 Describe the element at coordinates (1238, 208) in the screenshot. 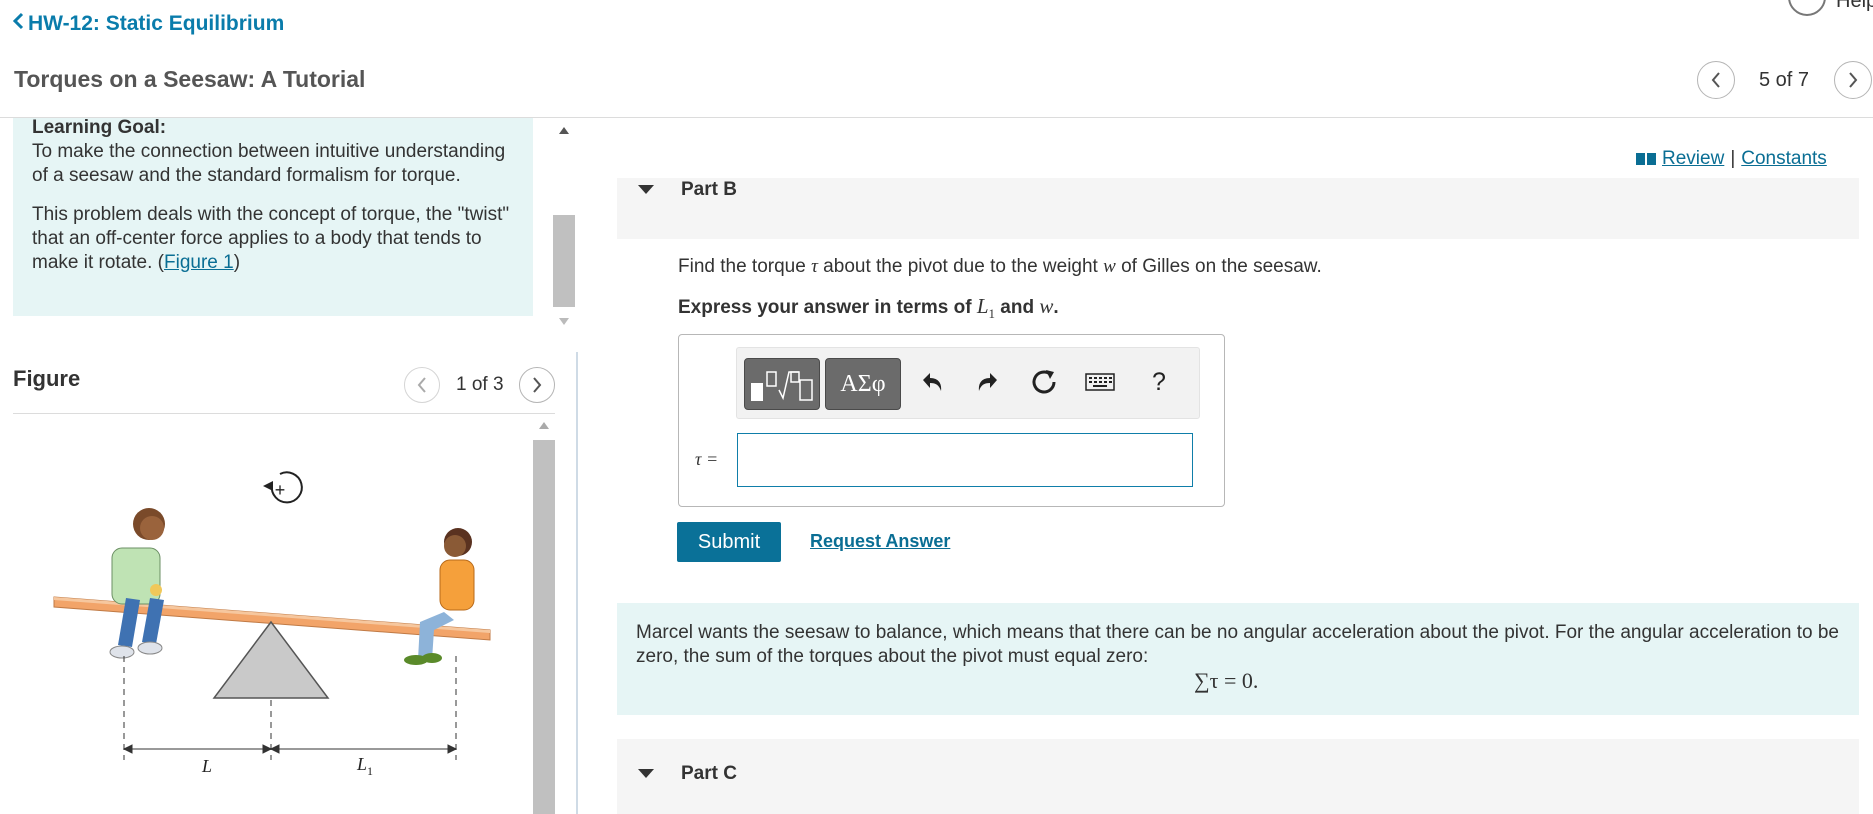

I see `part-b-header: Part B` at that location.